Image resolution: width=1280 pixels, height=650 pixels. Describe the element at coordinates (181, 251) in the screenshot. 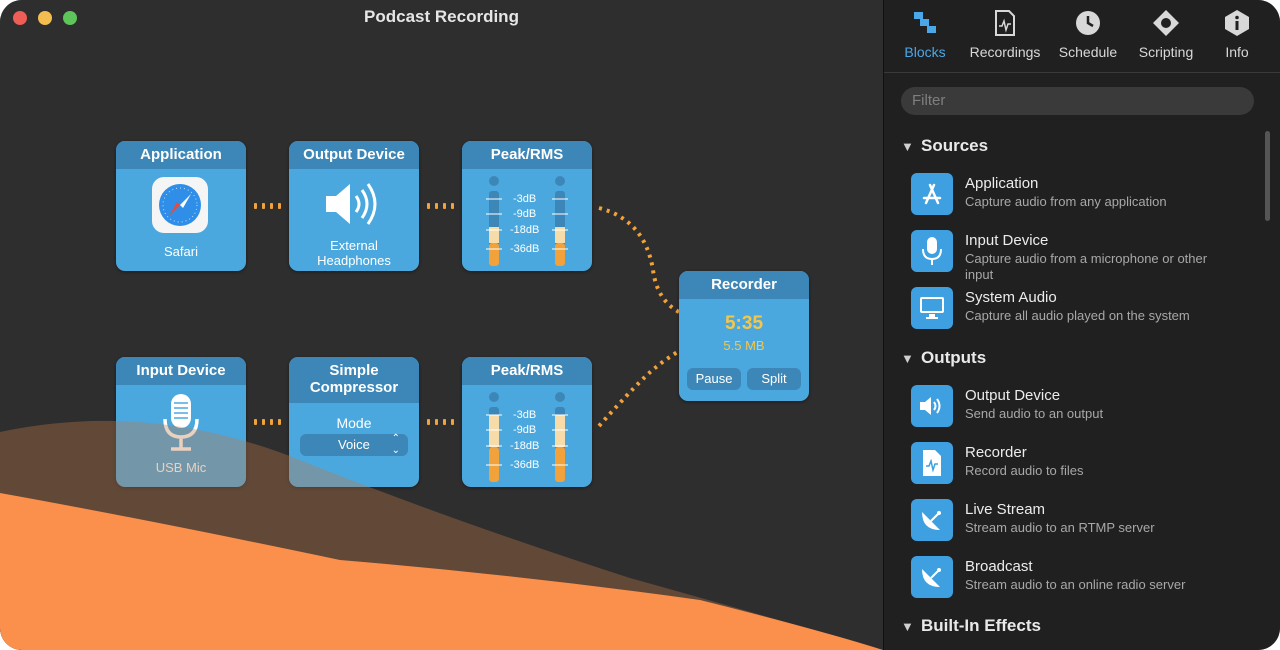

I see `application-block-source: Safari` at that location.